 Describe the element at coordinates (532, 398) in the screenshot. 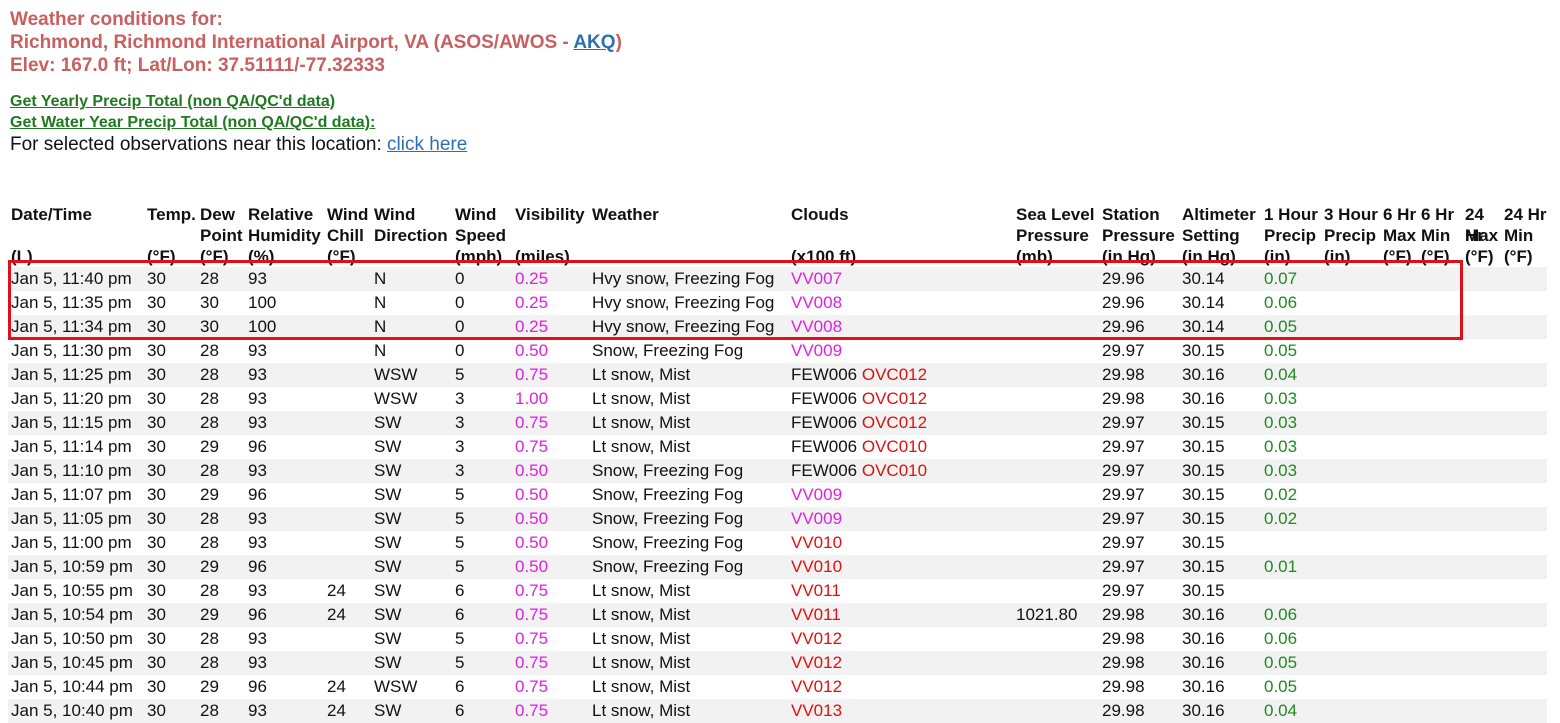

I see `cell-vis: 1.00` at that location.